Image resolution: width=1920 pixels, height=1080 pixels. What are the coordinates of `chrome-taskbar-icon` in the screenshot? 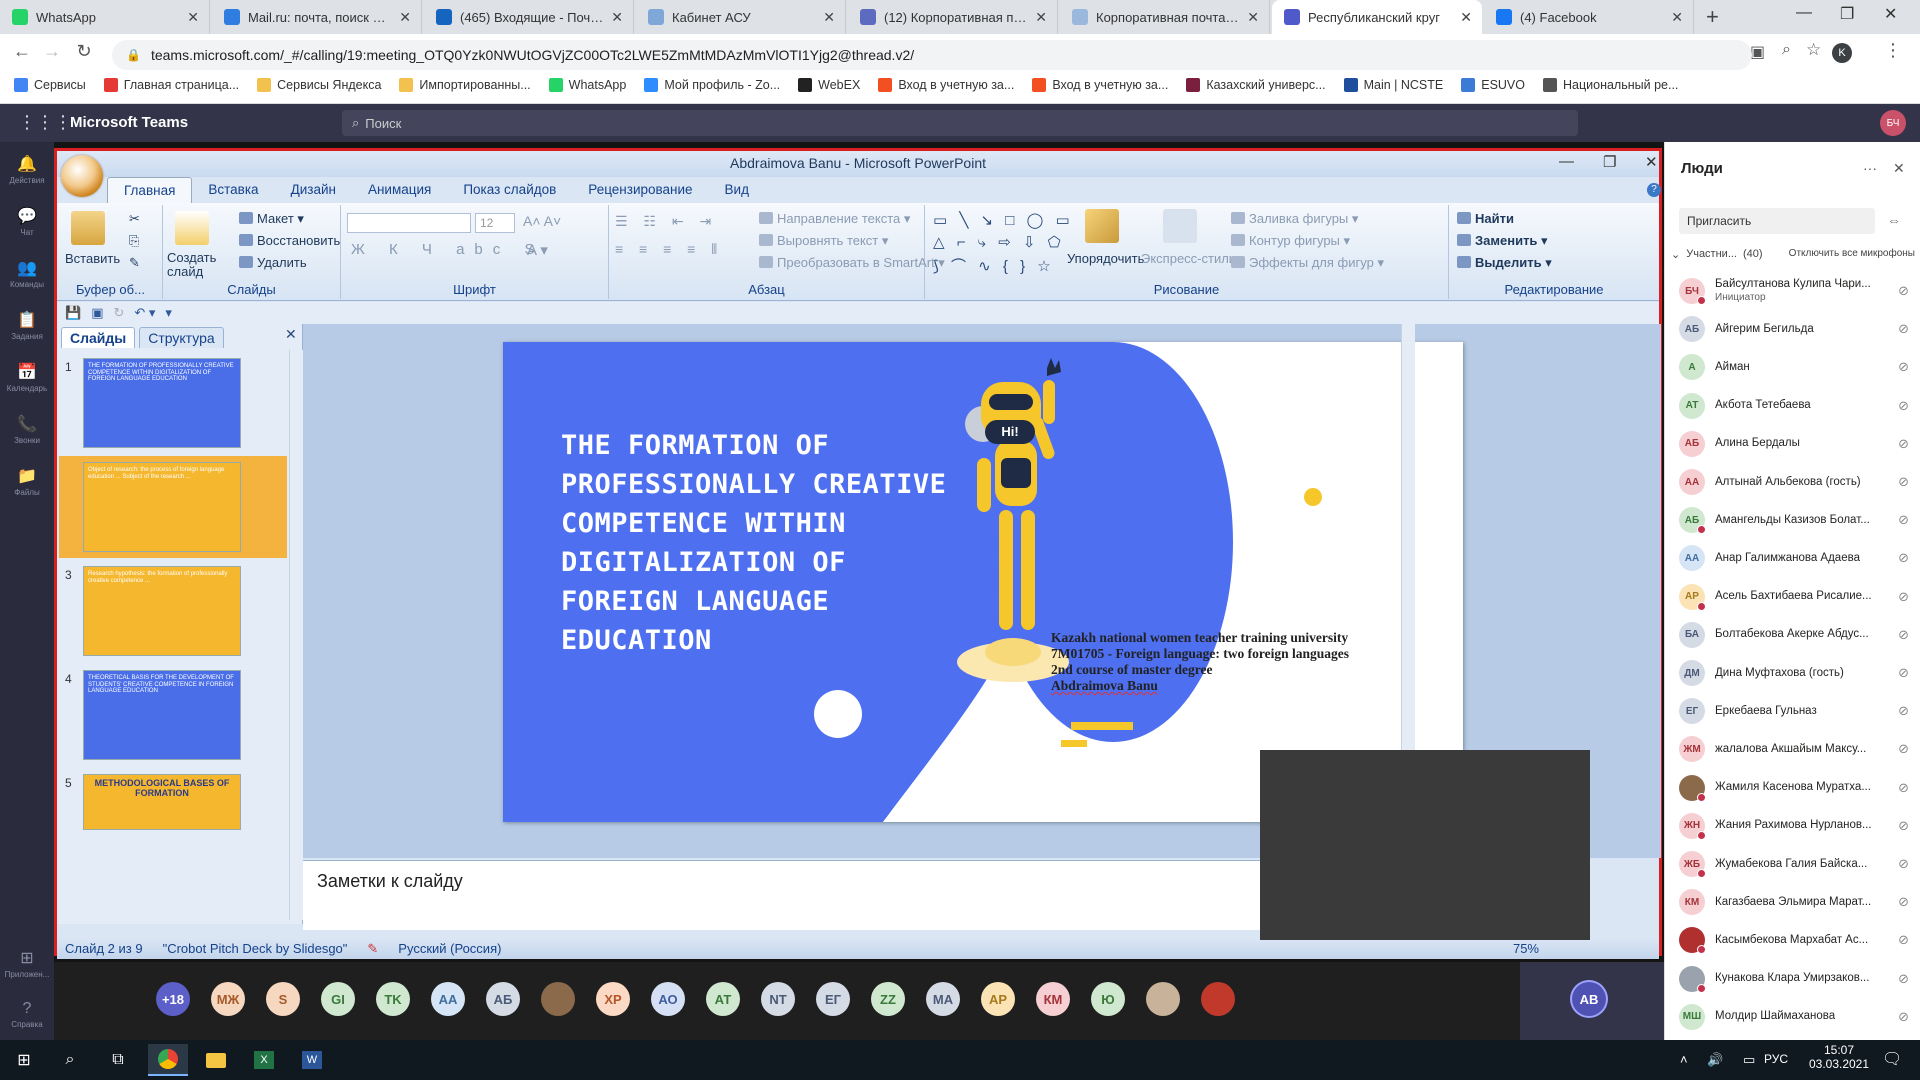 It's located at (168, 1060).